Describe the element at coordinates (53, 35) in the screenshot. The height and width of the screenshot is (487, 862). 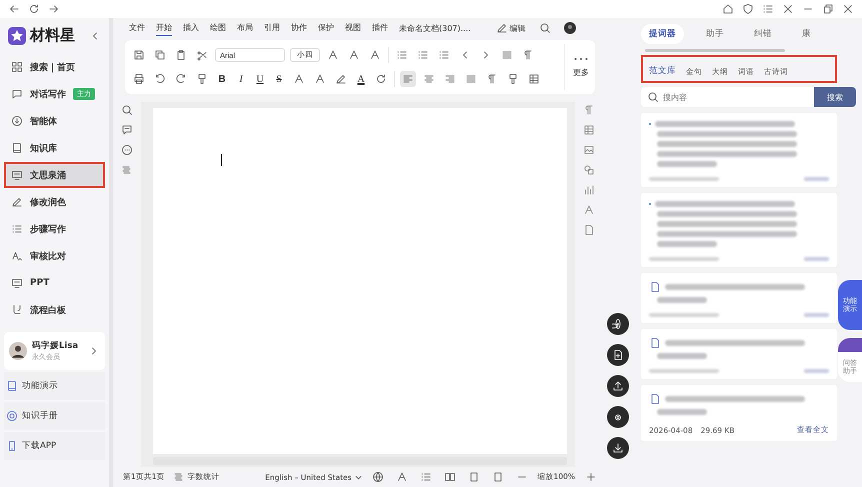
I see `app-name: 材料星` at that location.